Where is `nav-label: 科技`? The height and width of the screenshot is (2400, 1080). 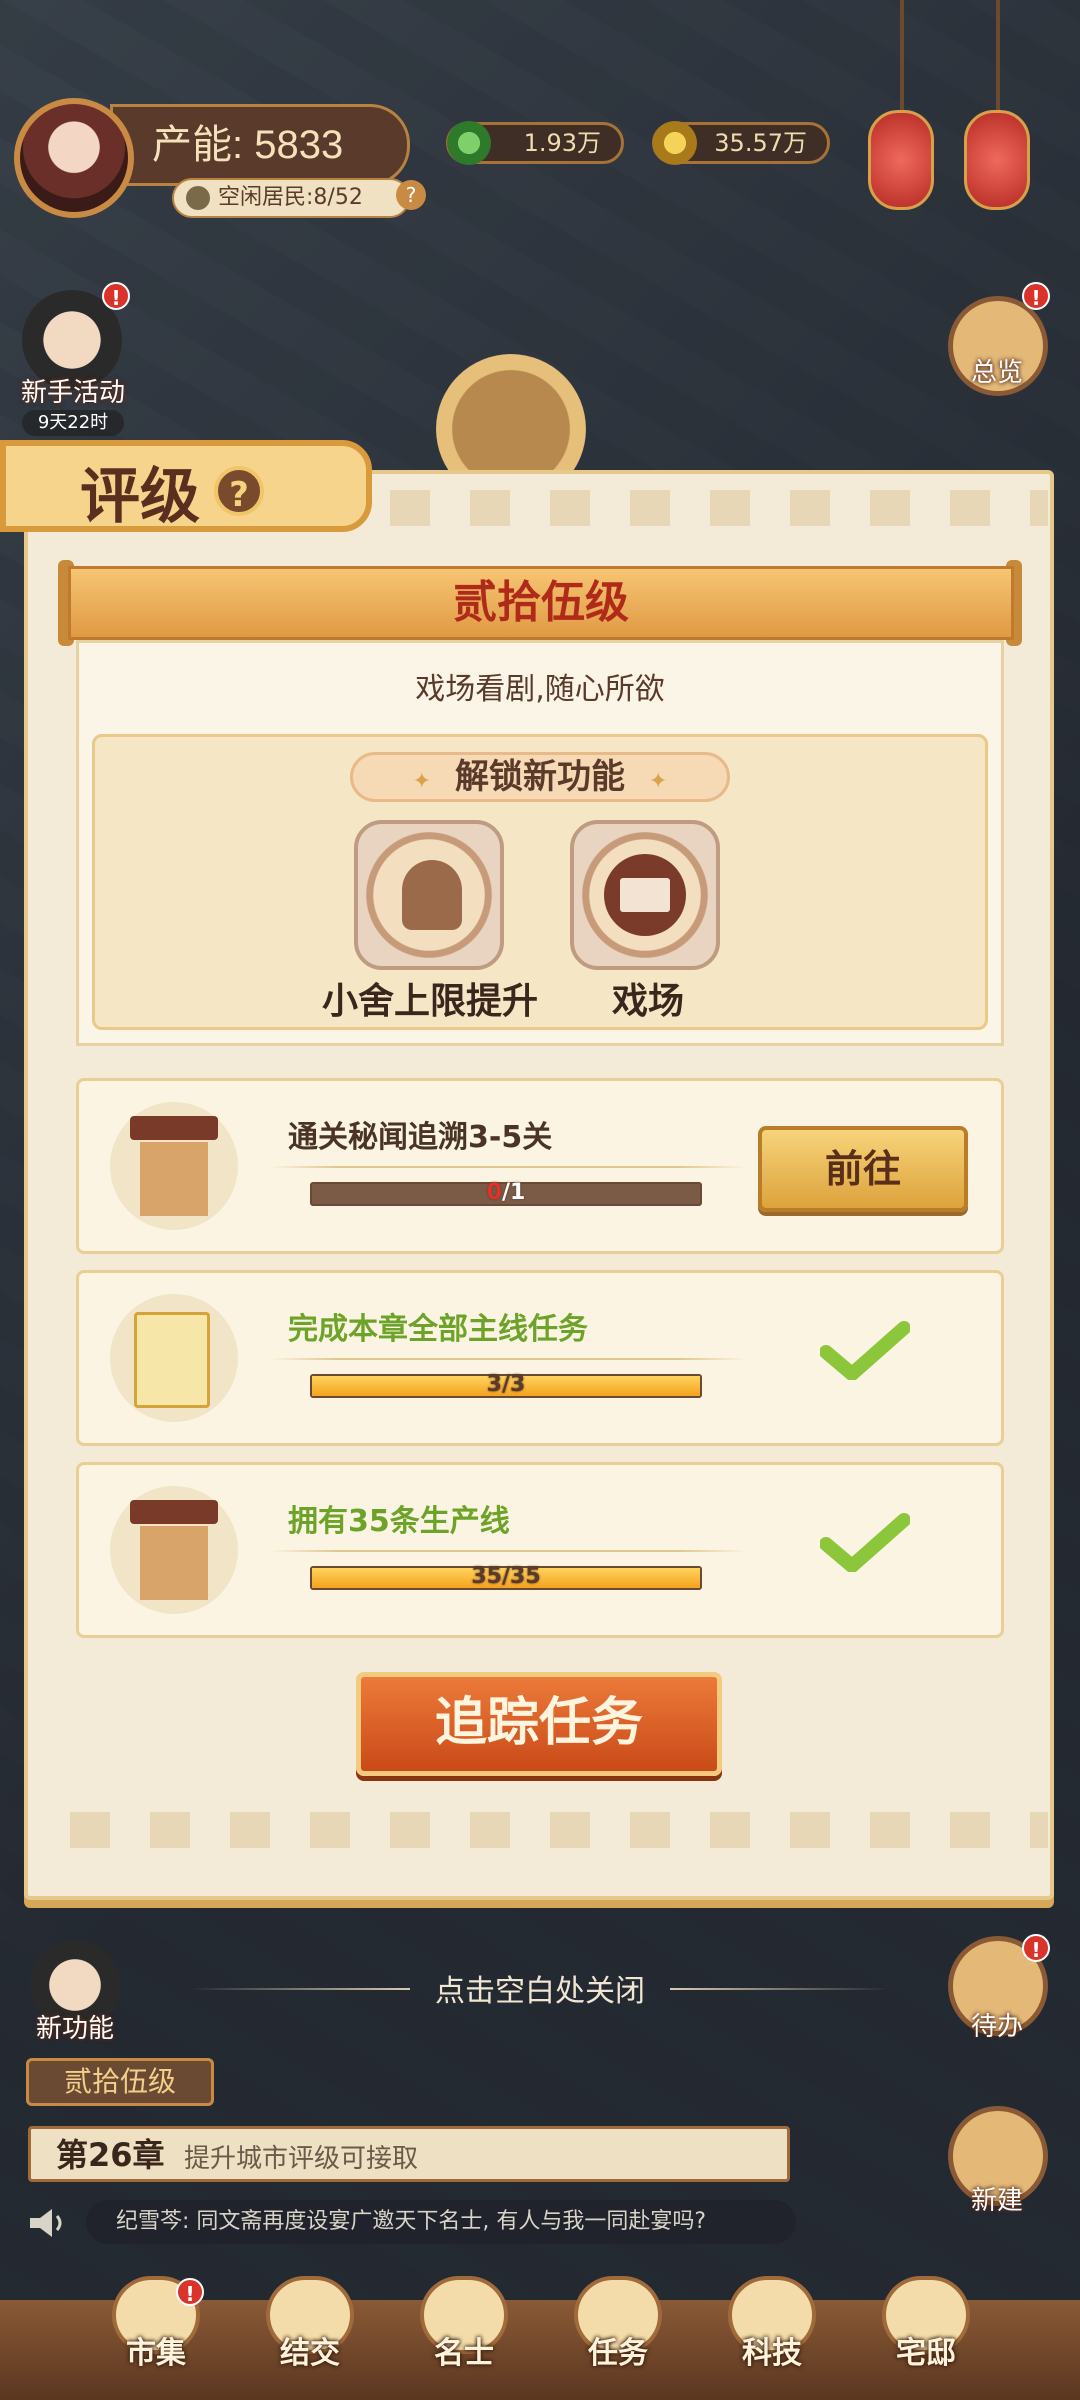
nav-label: 科技 is located at coordinates (772, 2353).